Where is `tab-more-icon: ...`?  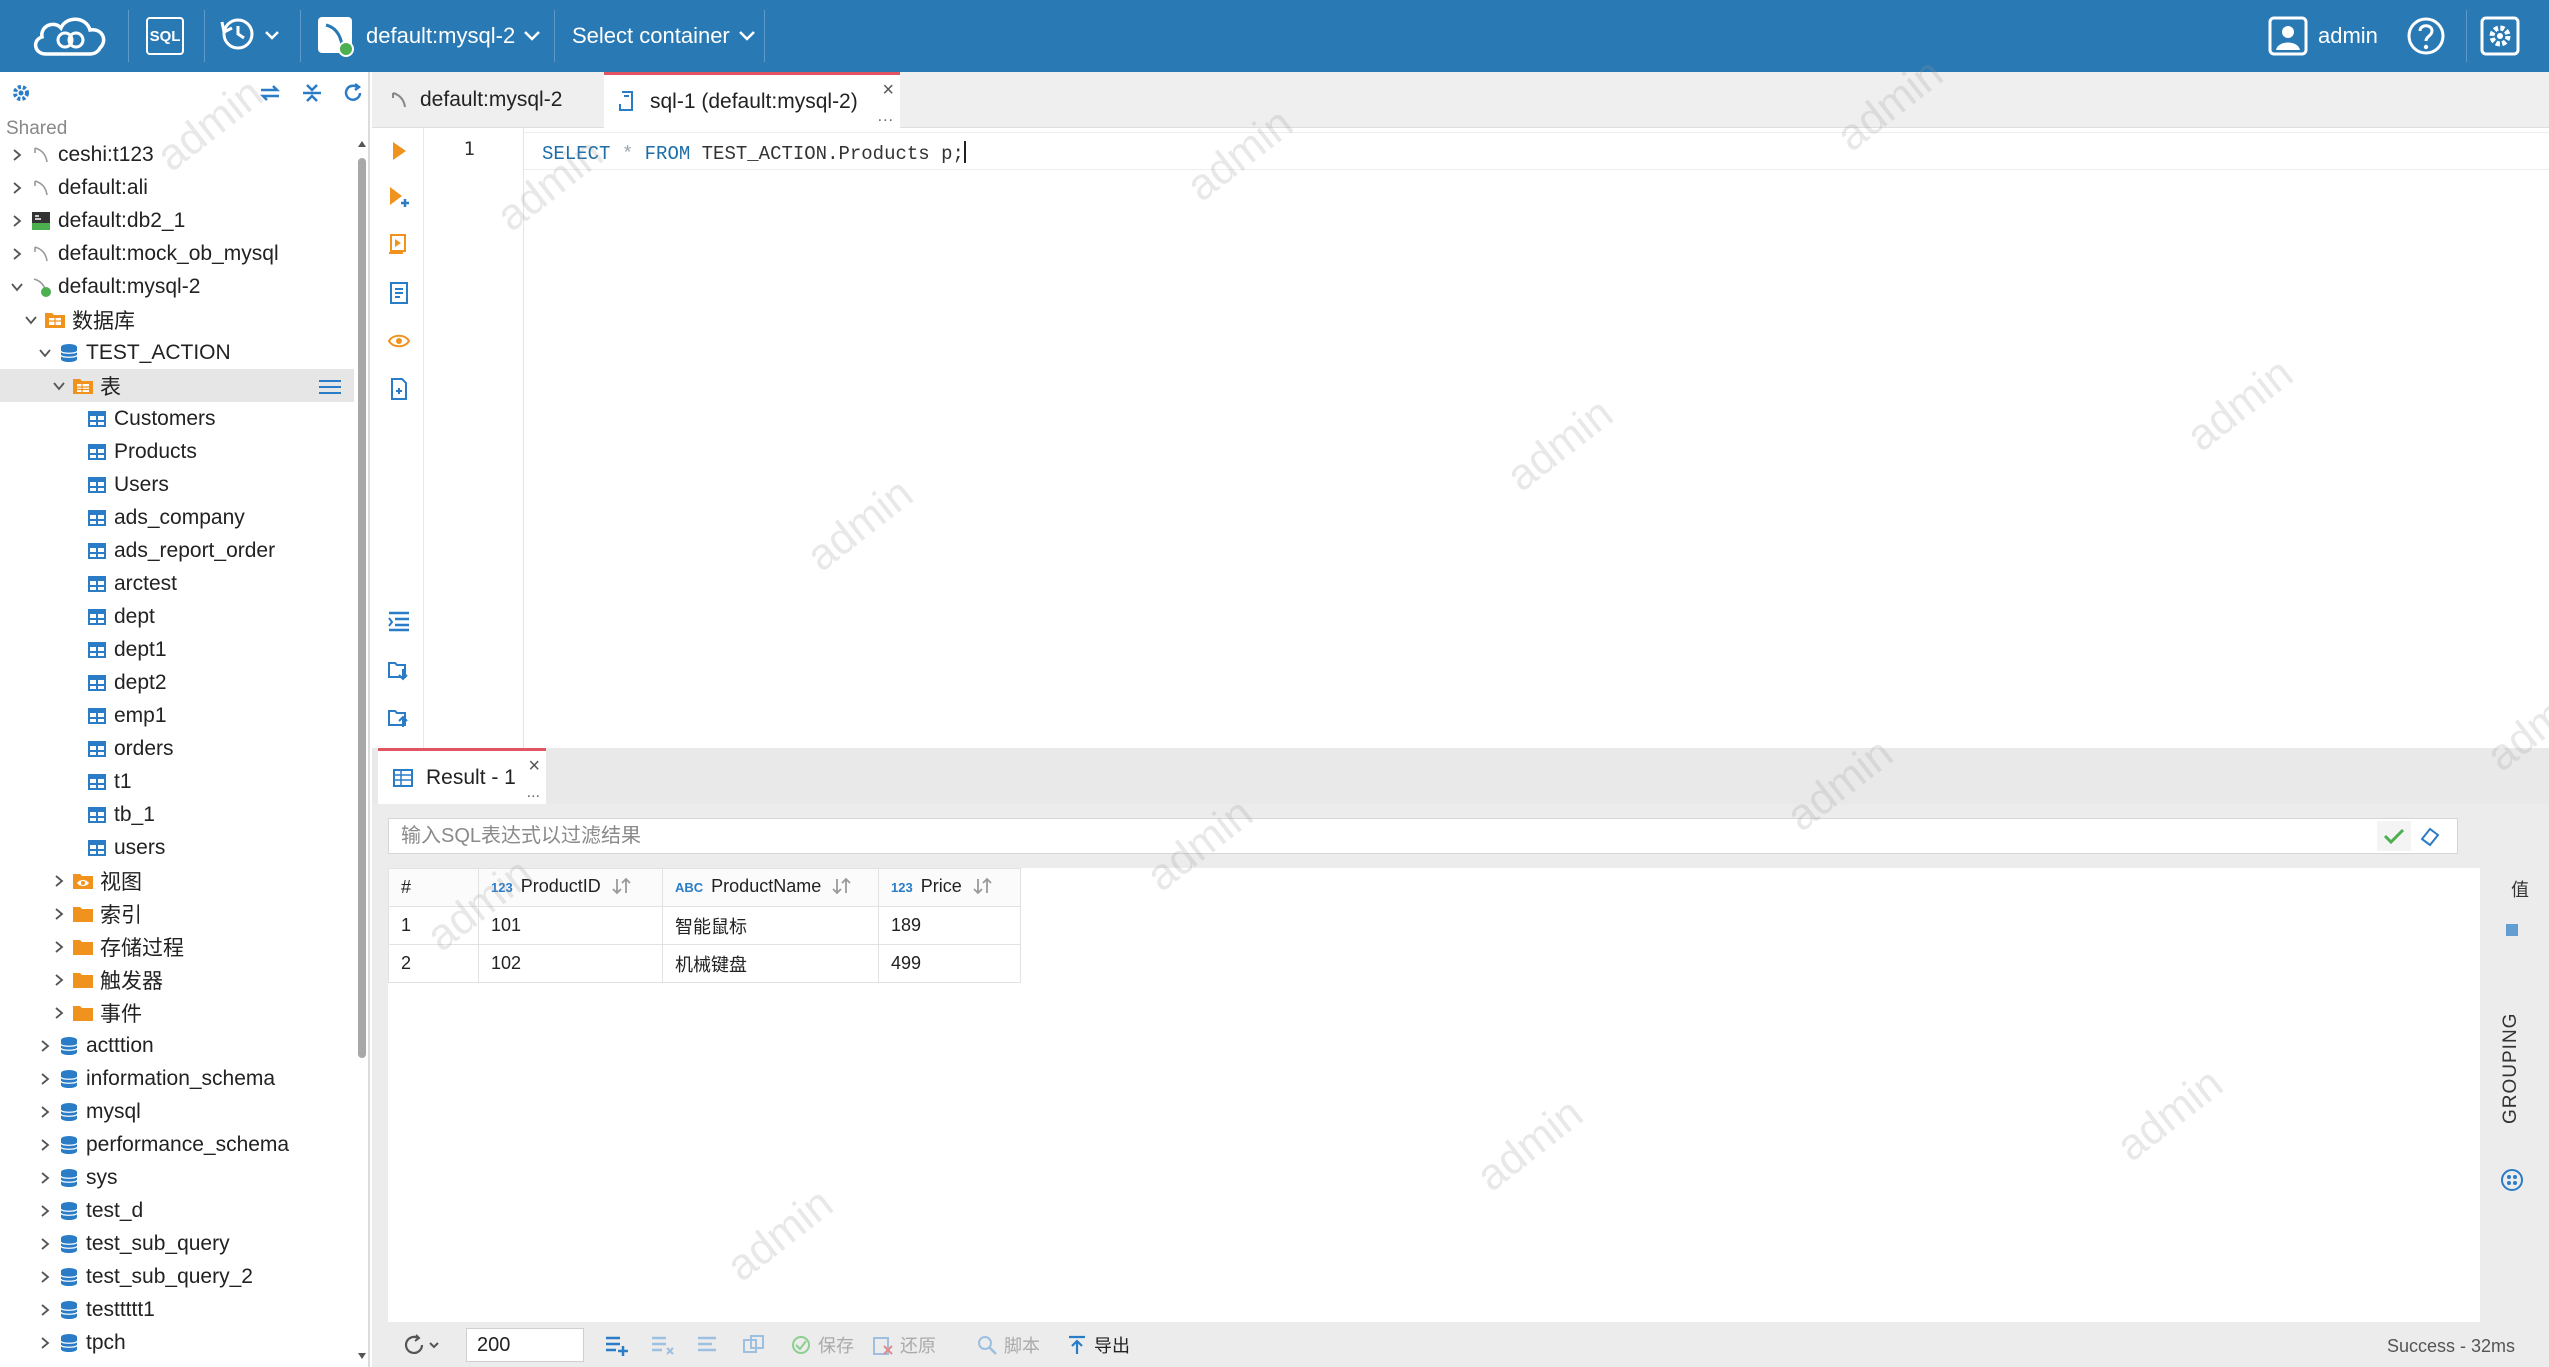 tab-more-icon: ... is located at coordinates (886, 117).